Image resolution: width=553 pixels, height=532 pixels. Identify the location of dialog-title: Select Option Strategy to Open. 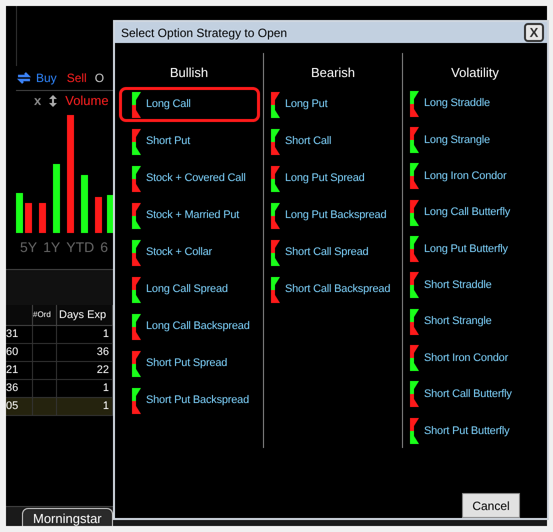
(204, 33).